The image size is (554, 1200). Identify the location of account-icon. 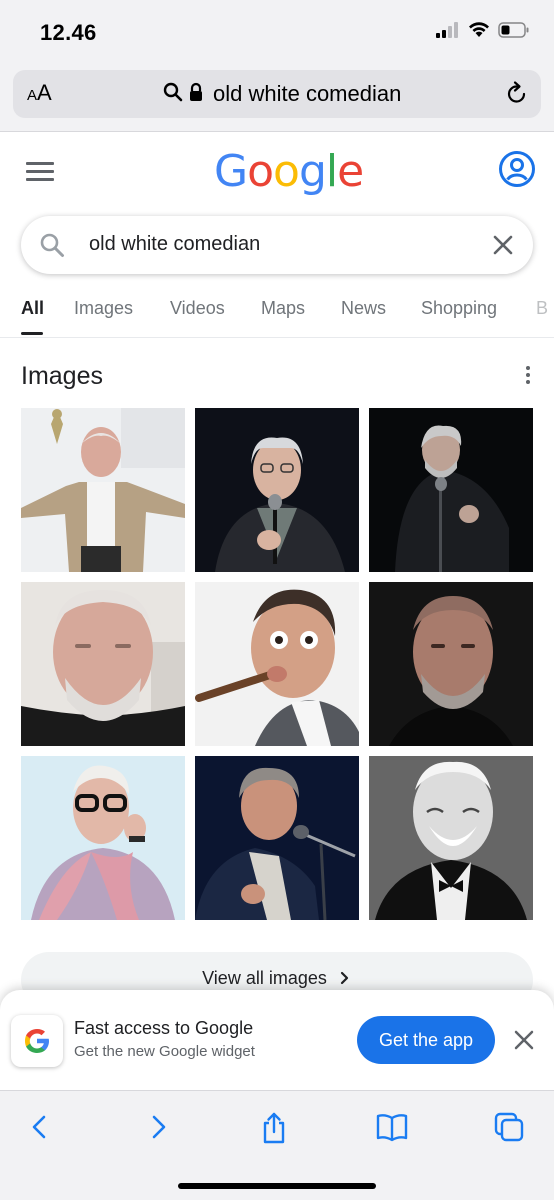
(517, 171).